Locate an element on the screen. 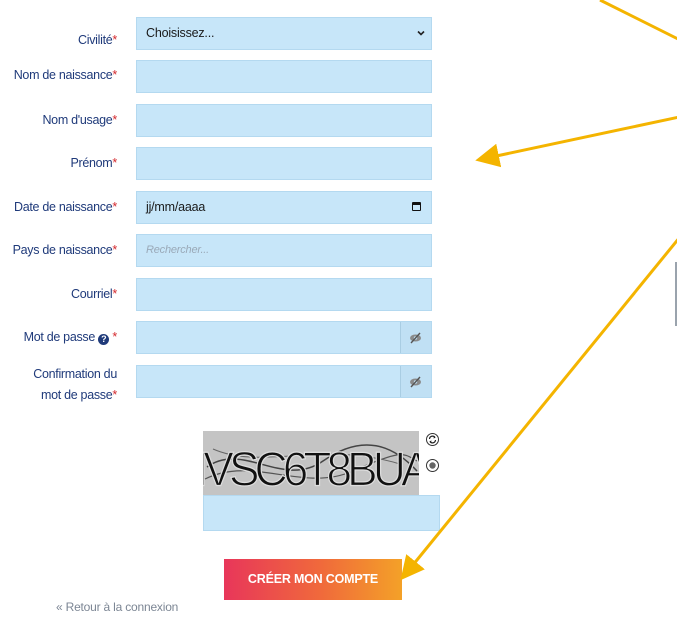 The width and height of the screenshot is (677, 620). annotation-arrow-prenom is located at coordinates (576, 141).